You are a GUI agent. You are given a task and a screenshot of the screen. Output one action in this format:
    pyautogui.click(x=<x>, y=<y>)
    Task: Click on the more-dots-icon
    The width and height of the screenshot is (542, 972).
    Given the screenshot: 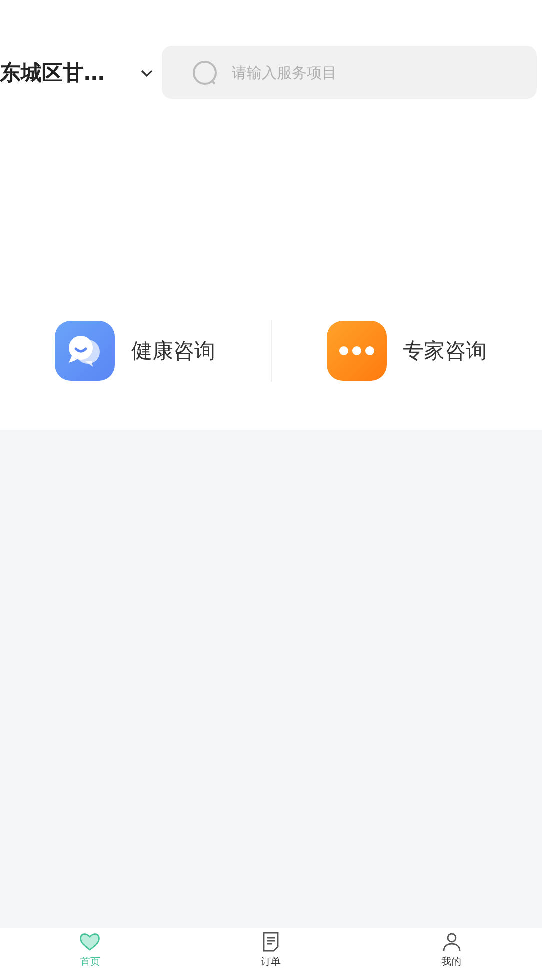 What is the action you would take?
    pyautogui.click(x=356, y=351)
    